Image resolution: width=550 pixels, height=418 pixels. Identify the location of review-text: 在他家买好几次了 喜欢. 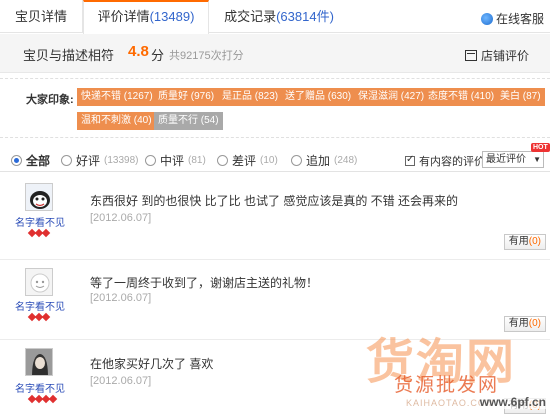
(152, 364).